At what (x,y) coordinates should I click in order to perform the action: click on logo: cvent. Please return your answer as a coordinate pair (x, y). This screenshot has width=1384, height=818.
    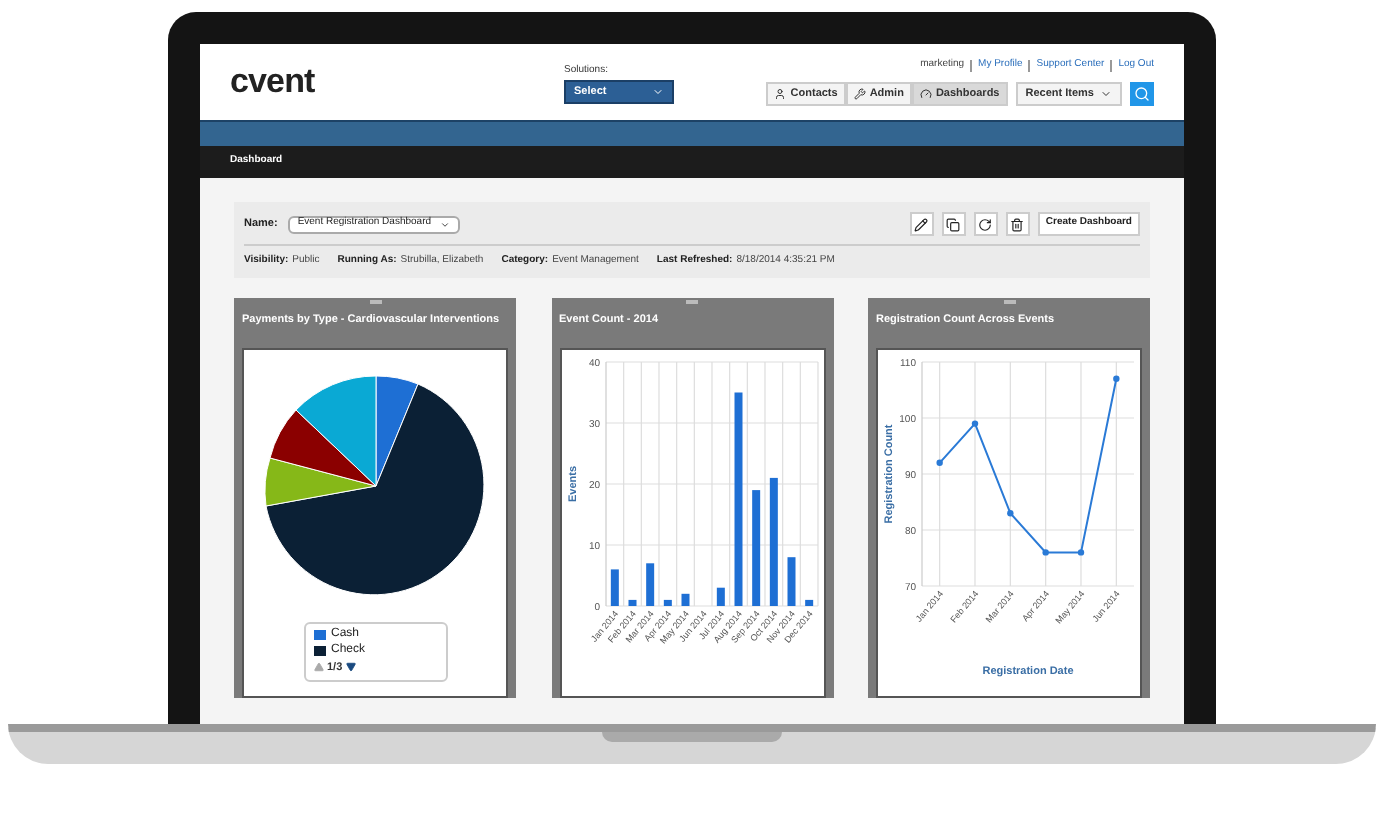
    Looking at the image, I should click on (273, 82).